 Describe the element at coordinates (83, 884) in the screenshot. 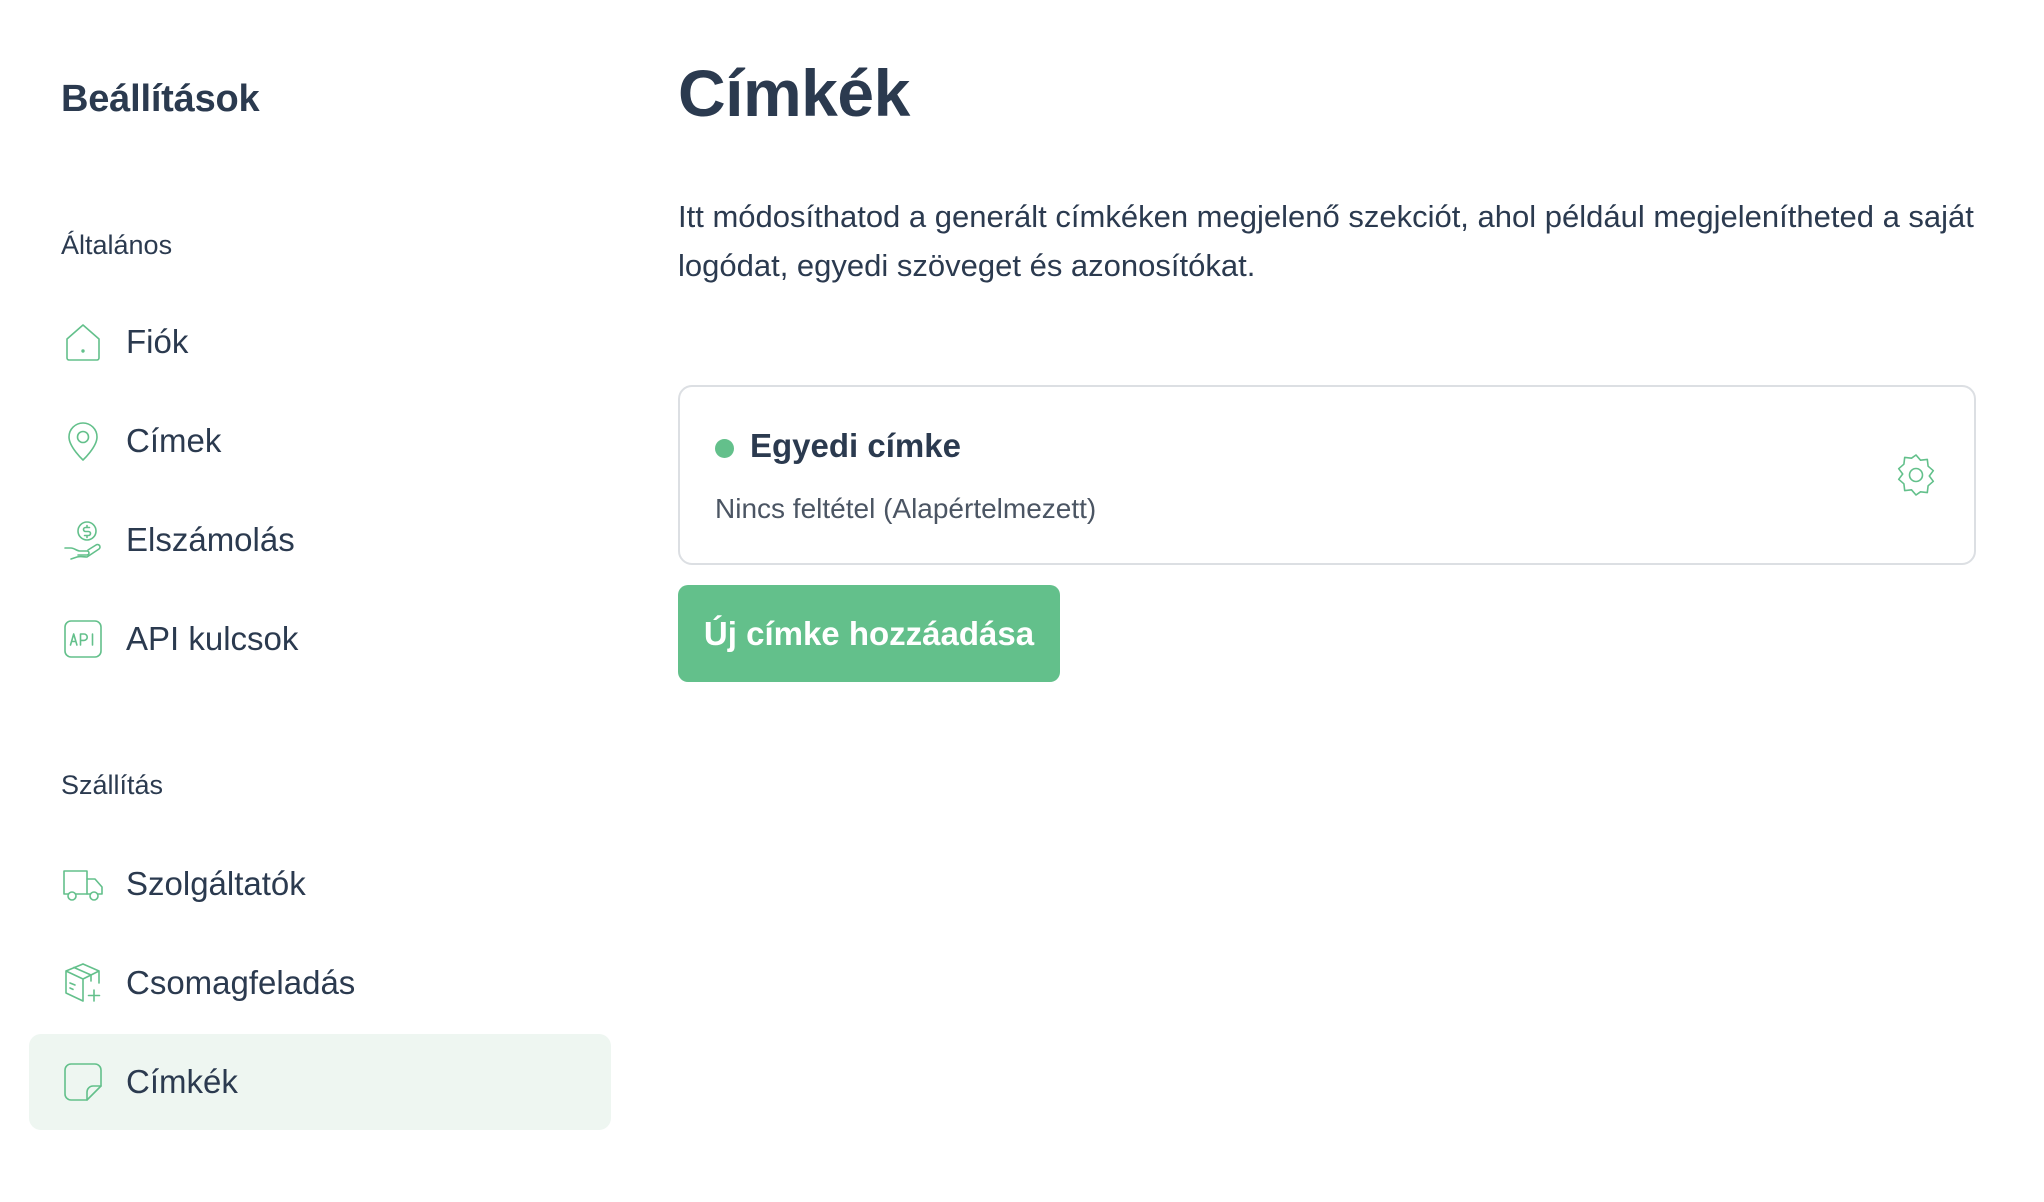

I see `truck-icon` at that location.